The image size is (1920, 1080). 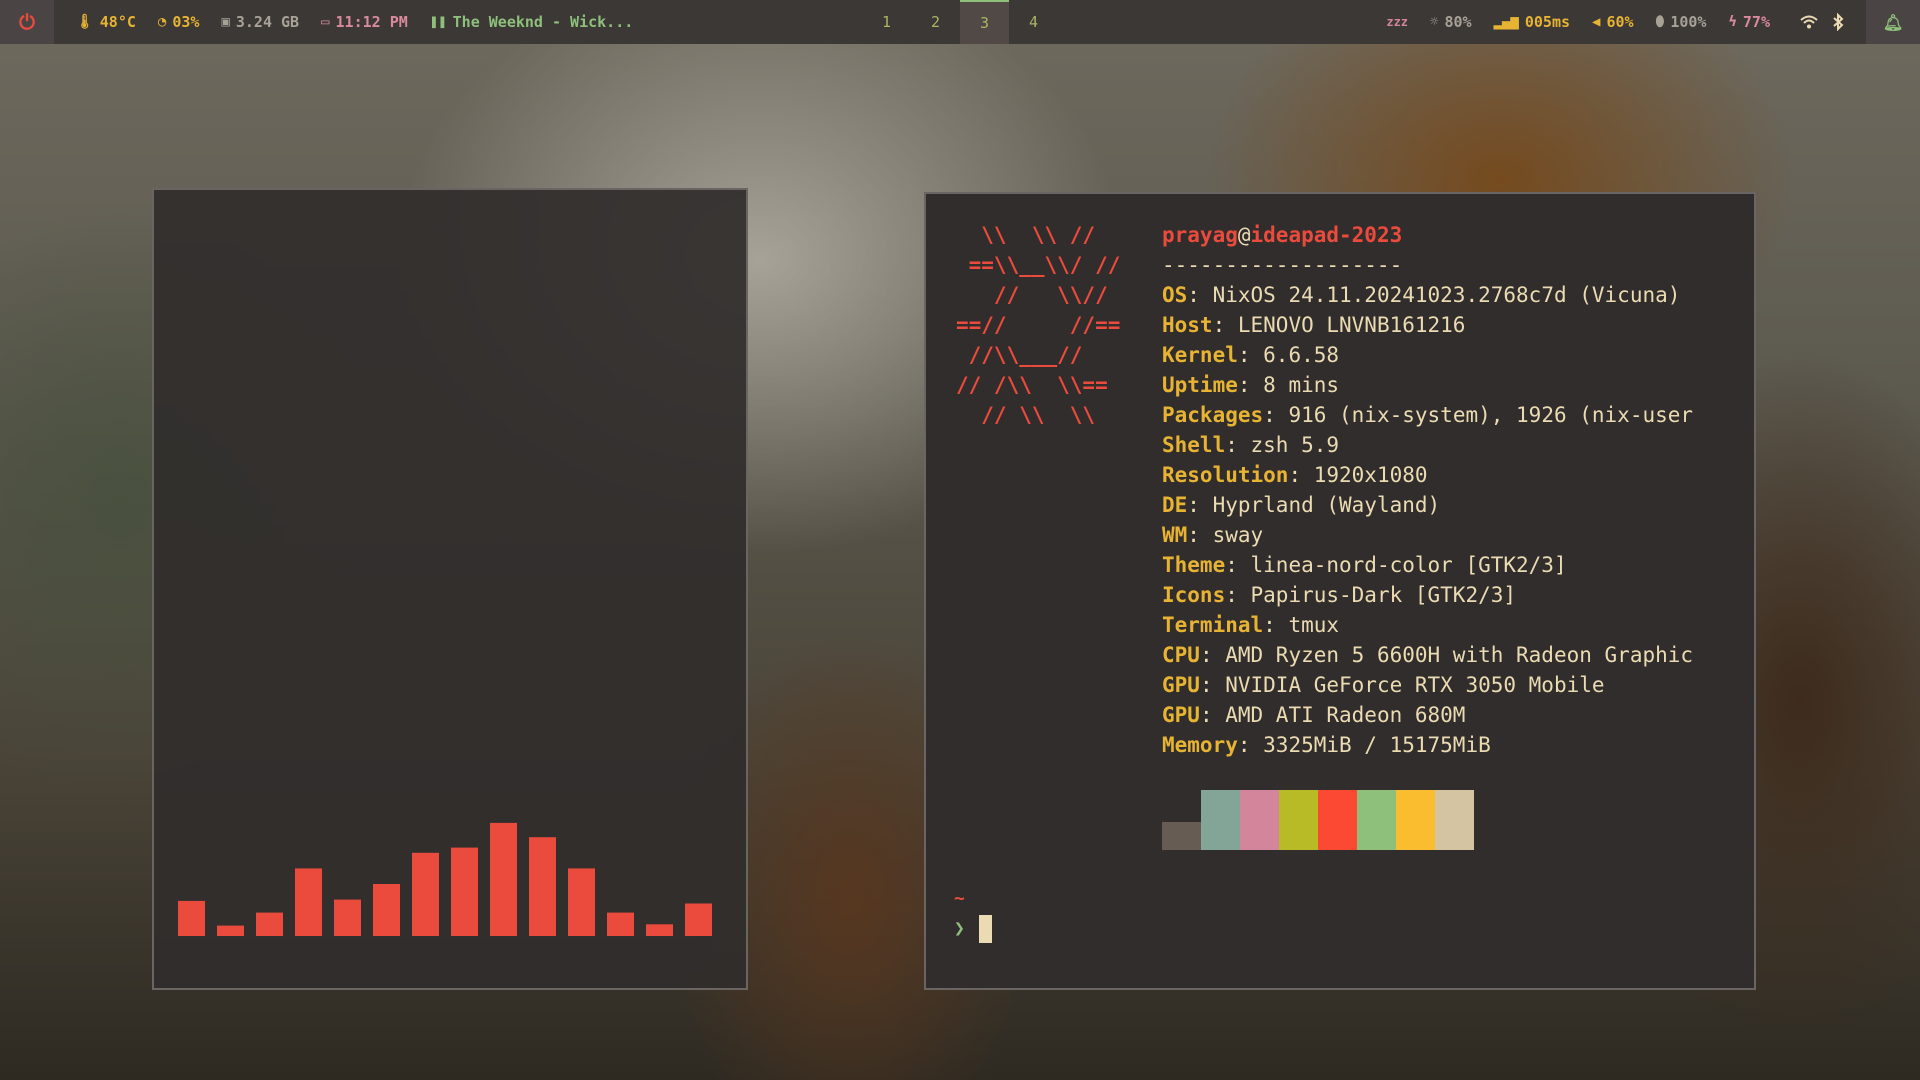 I want to click on sleep-icon: zzz, so click(x=1397, y=22).